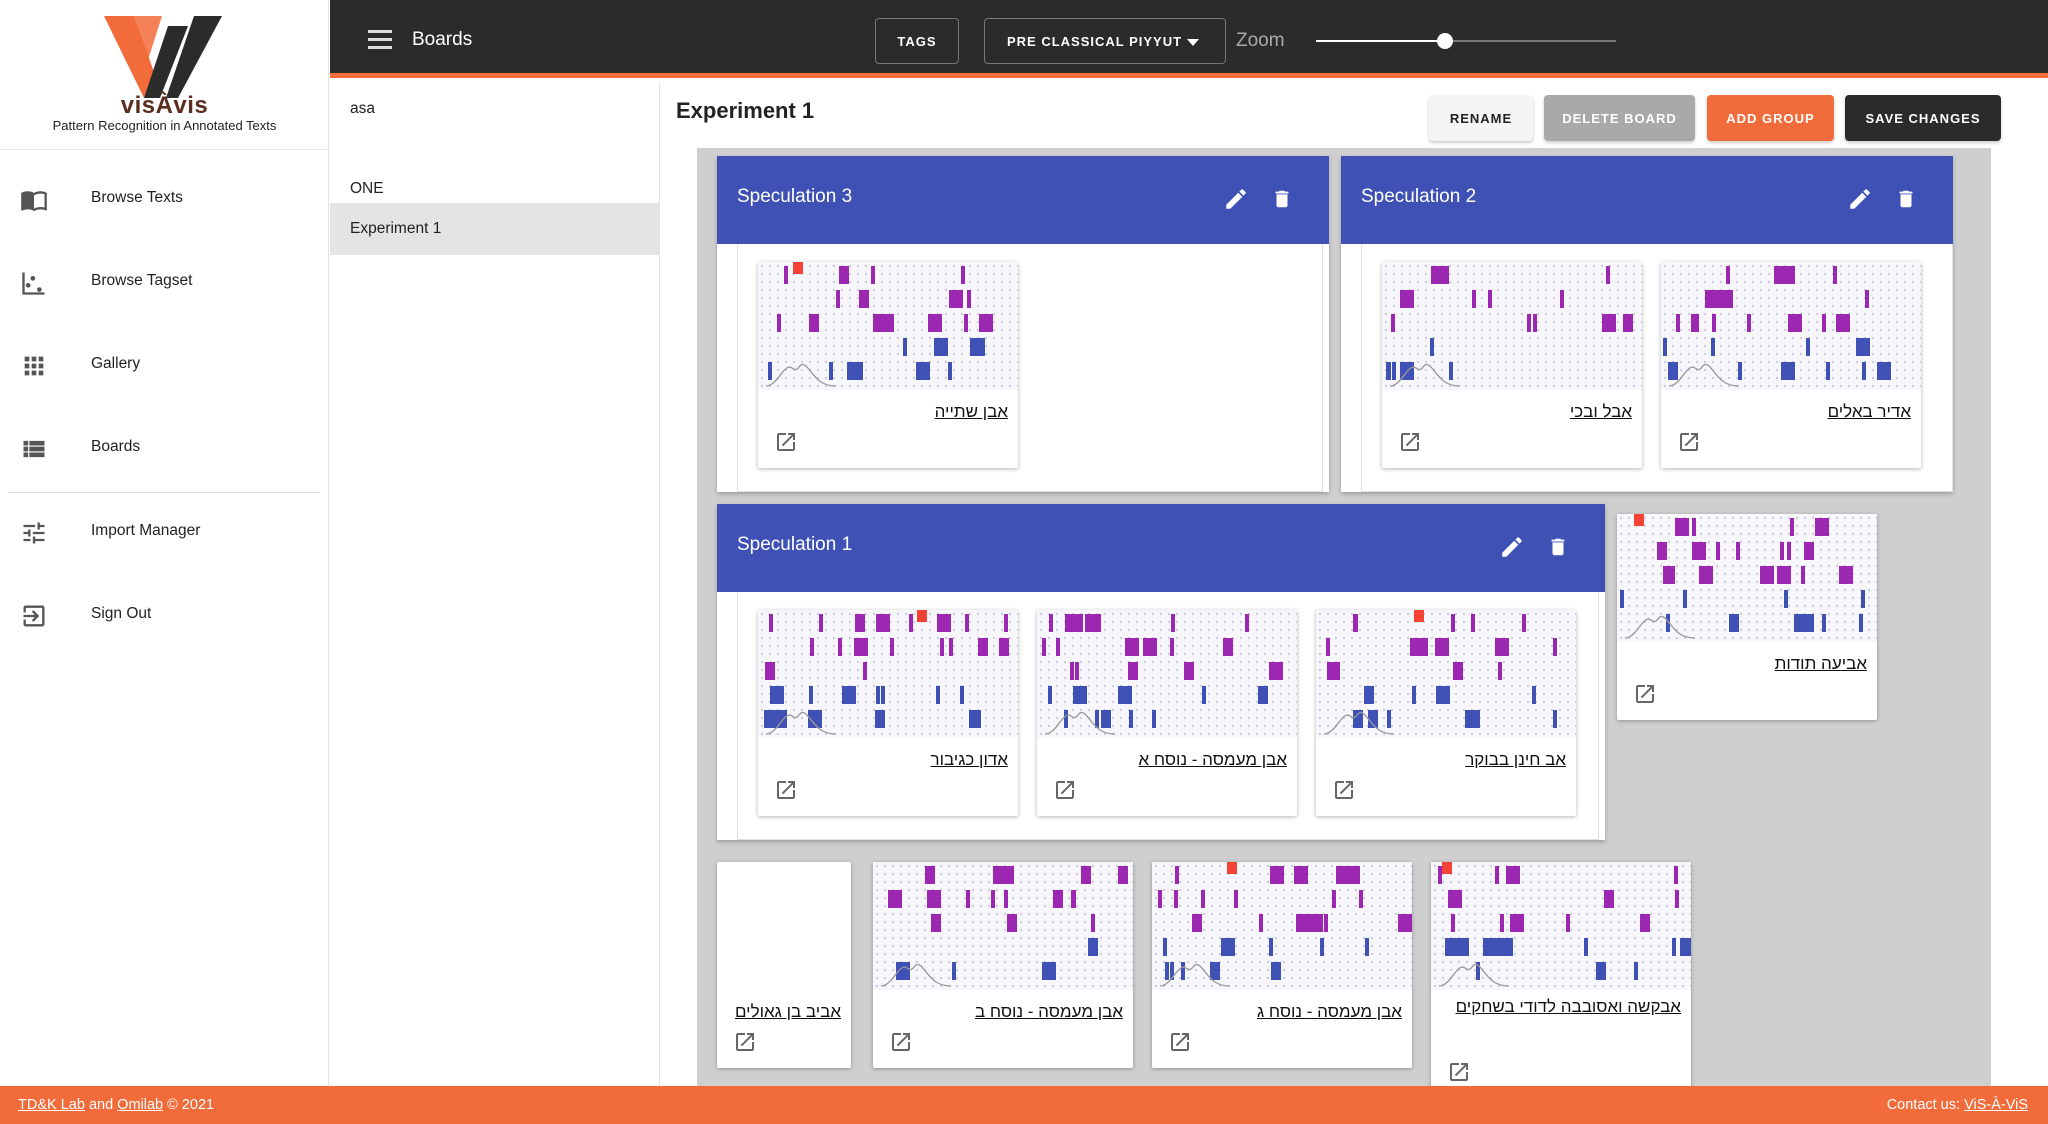 The width and height of the screenshot is (2048, 1124). What do you see at coordinates (495, 109) in the screenshot?
I see `board-list-item: asa` at bounding box center [495, 109].